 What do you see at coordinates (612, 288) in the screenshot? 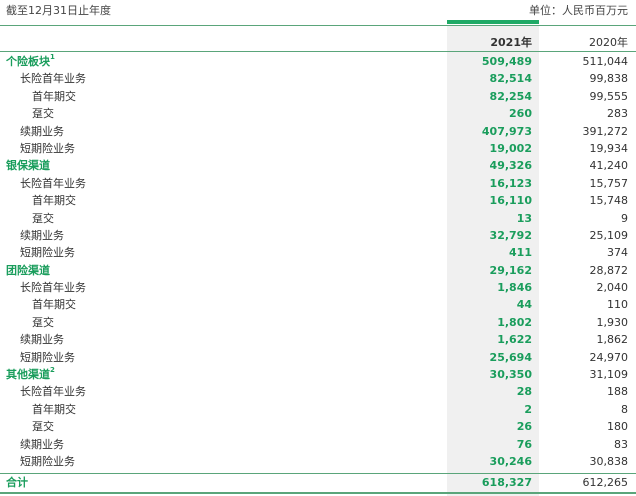
I see `value-2020: 2,040` at bounding box center [612, 288].